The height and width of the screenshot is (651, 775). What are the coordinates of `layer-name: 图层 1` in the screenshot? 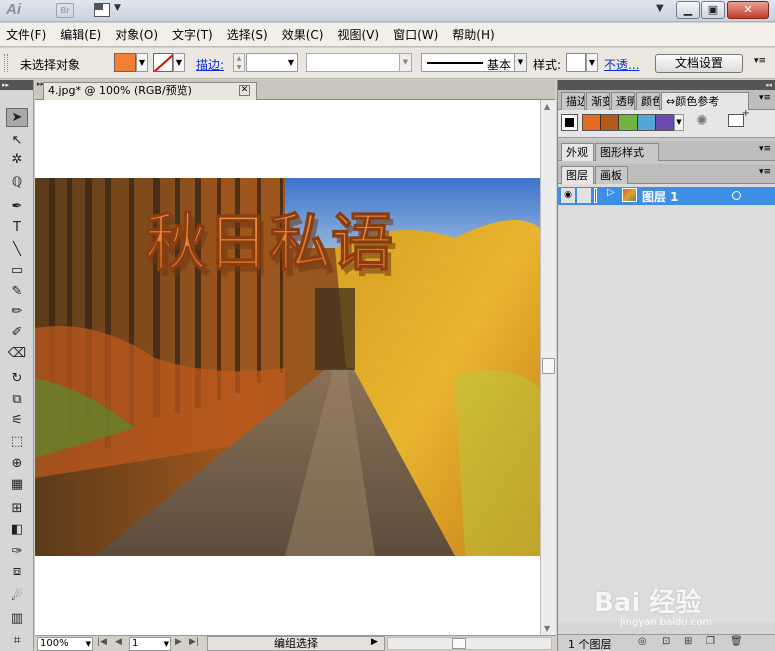 It's located at (660, 196).